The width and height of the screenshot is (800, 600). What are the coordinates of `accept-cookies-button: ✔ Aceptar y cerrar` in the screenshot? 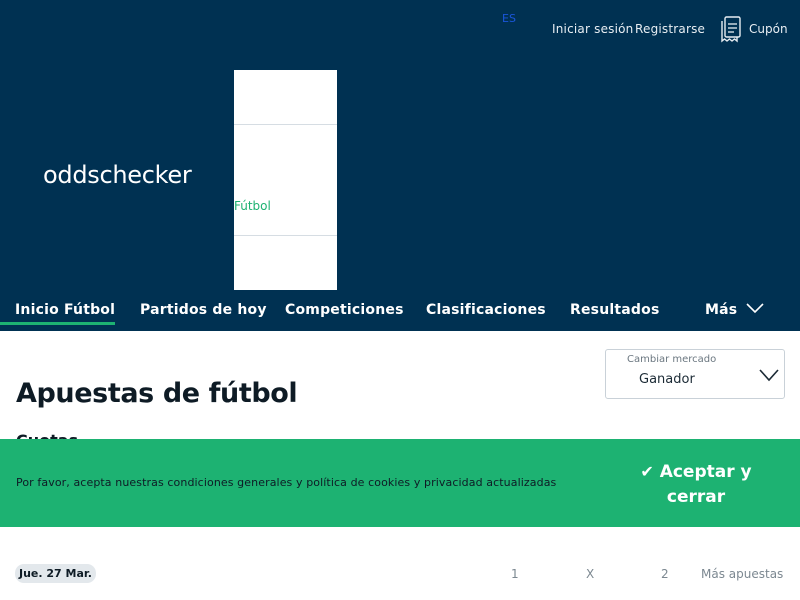 It's located at (696, 484).